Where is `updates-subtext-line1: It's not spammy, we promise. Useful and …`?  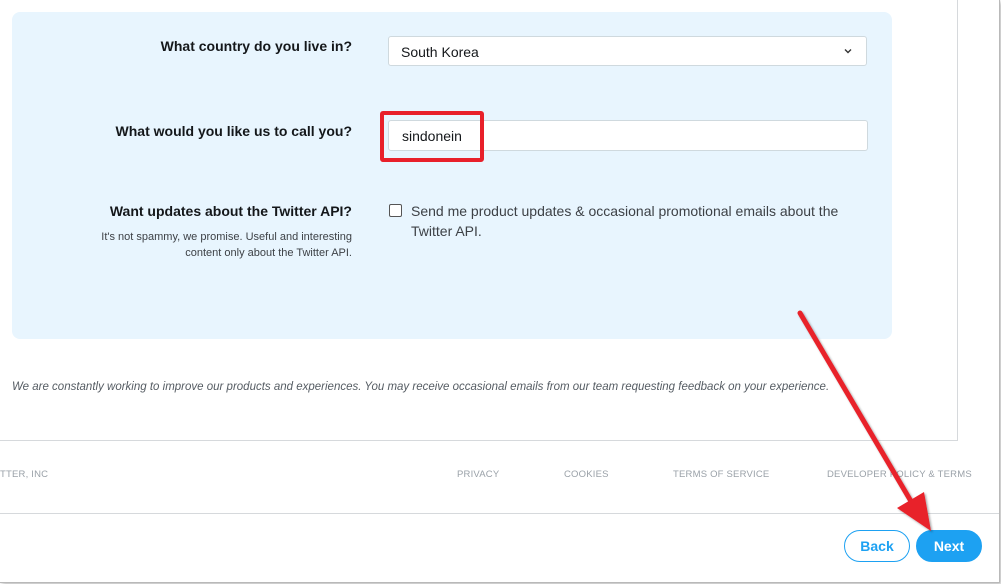
updates-subtext-line1: It's not spammy, we promise. Useful and … is located at coordinates (226, 237).